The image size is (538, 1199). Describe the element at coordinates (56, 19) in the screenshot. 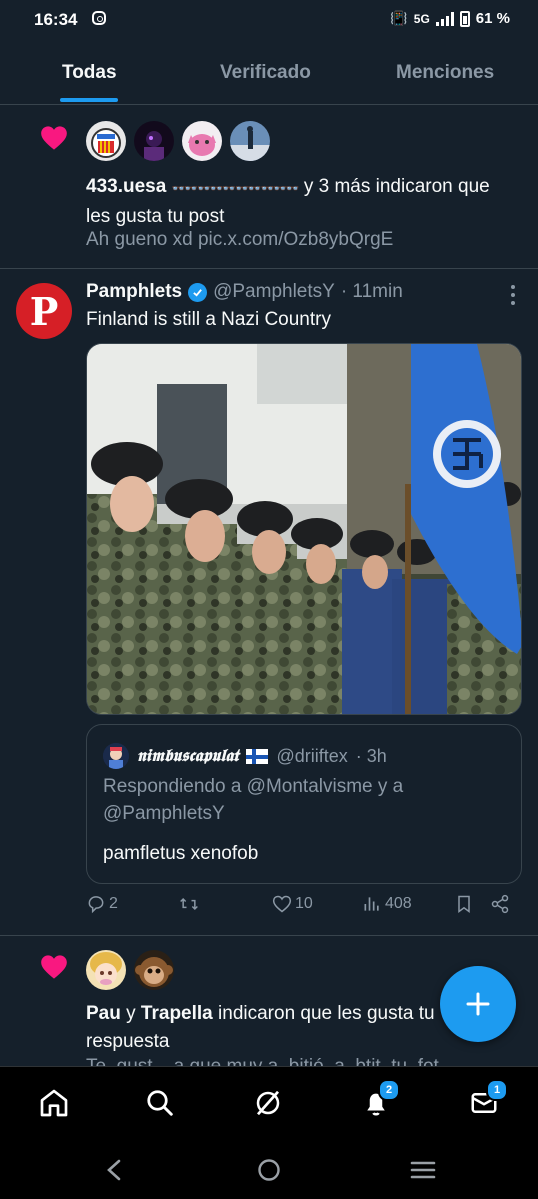

I see `status-time: 16:34` at that location.